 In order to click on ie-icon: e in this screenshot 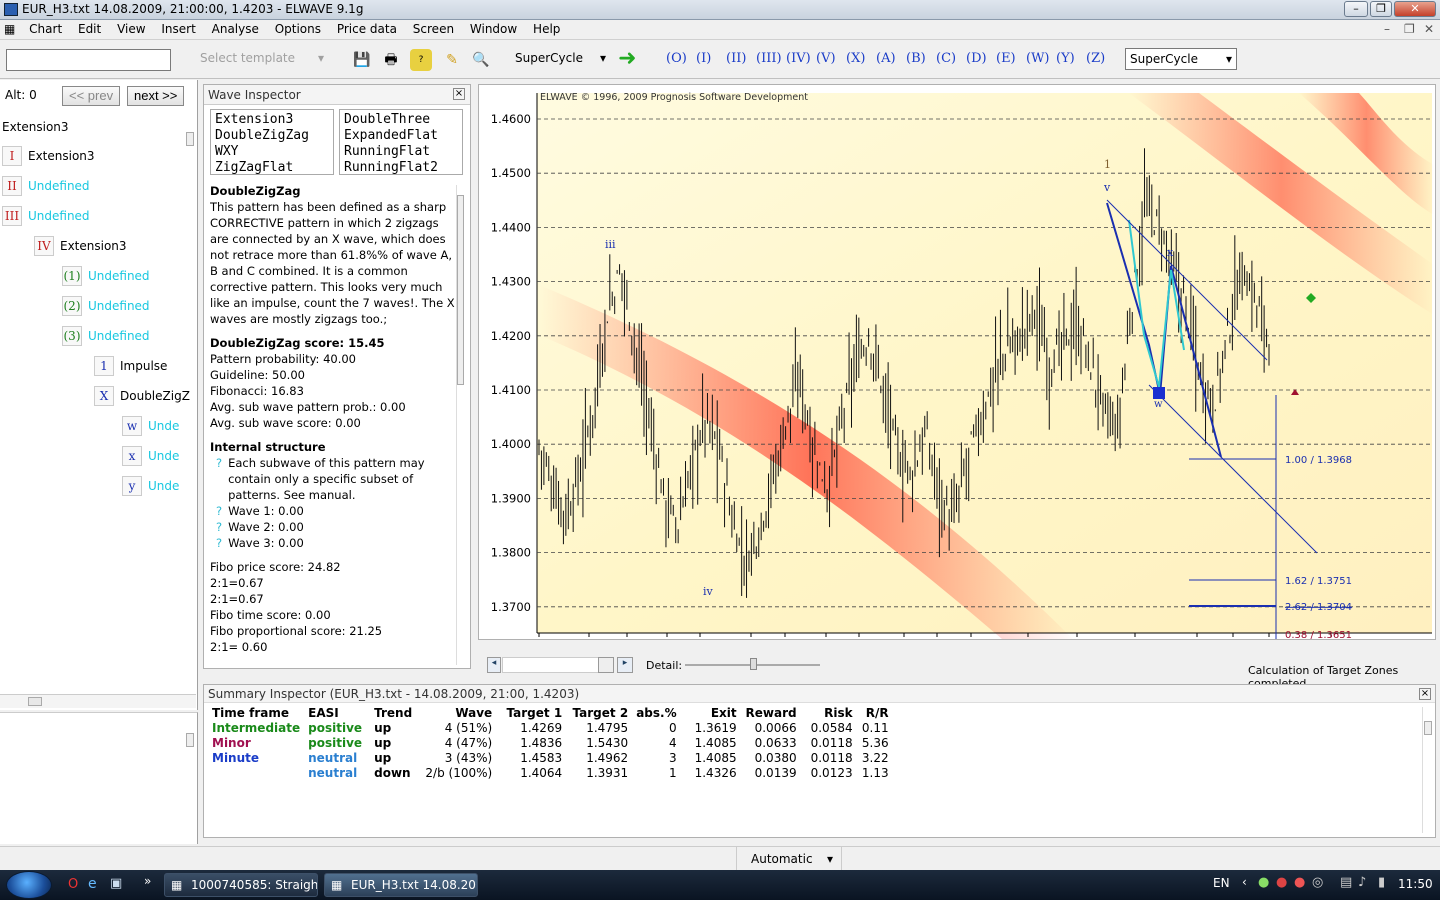, I will do `click(92, 884)`.